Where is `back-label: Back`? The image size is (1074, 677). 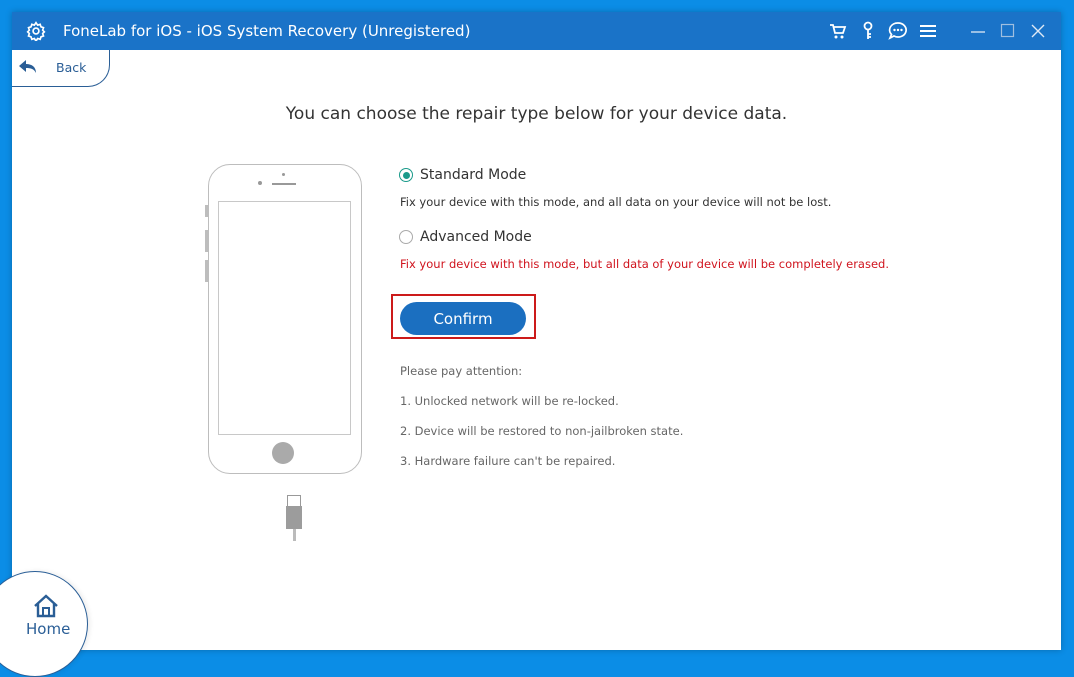
back-label: Back is located at coordinates (71, 67).